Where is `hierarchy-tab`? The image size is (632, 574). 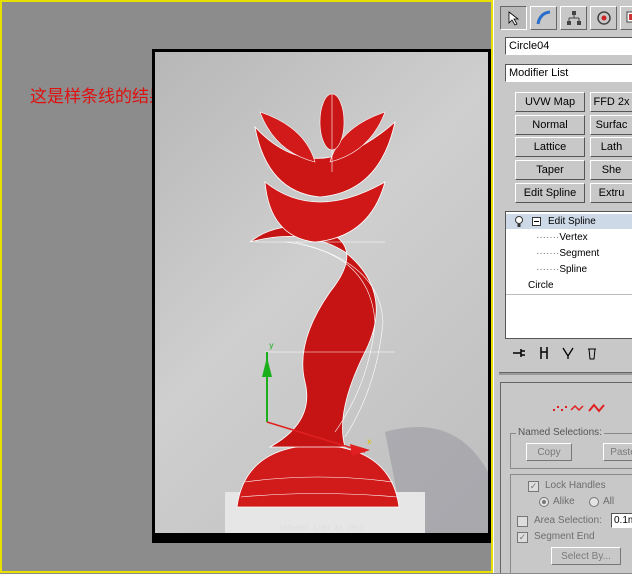 hierarchy-tab is located at coordinates (573, 18).